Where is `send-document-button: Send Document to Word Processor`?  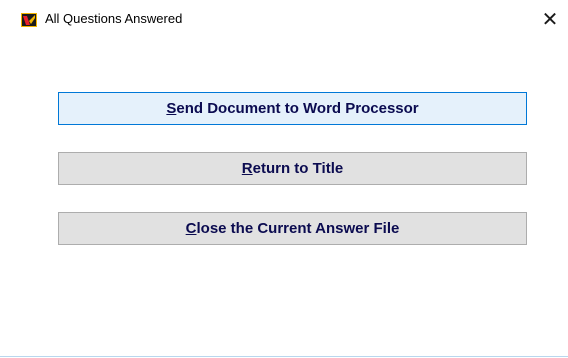 send-document-button: Send Document to Word Processor is located at coordinates (292, 108).